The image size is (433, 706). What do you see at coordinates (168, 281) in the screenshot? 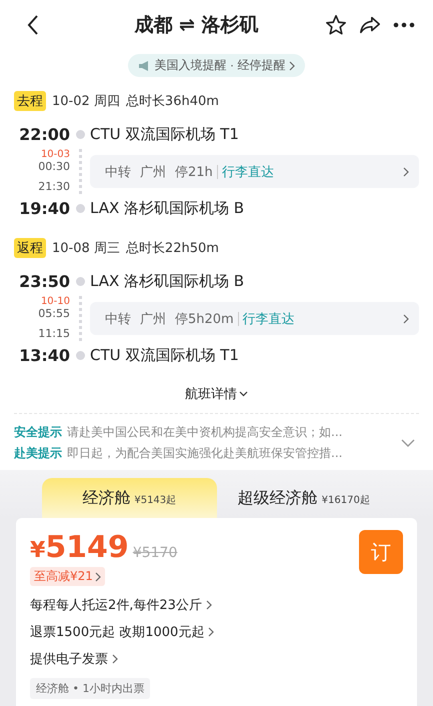
I see `departure-airport: LAX 洛杉矶国际机场 B` at bounding box center [168, 281].